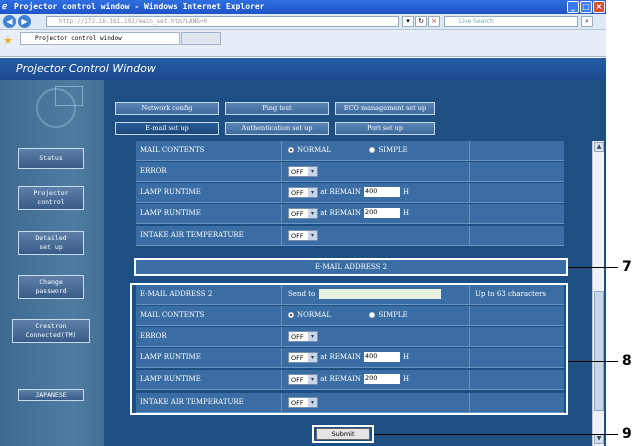 The image size is (635, 446). I want to click on submit-button: Submit, so click(343, 434).